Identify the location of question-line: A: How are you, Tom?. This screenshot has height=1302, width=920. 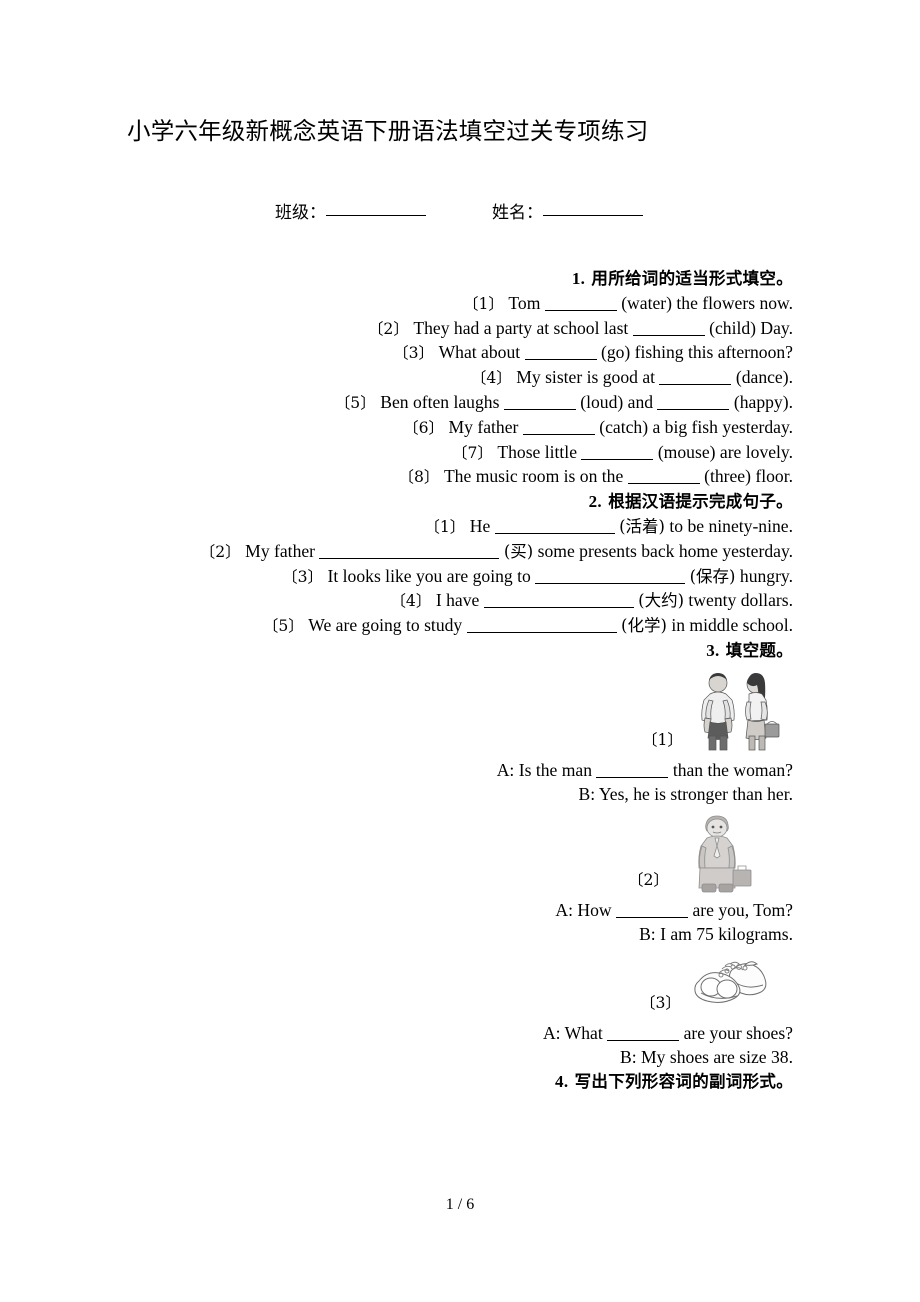
(460, 911).